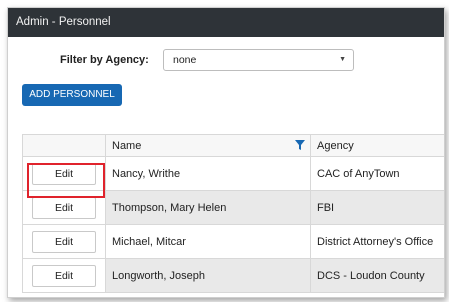 This screenshot has width=449, height=302. Describe the element at coordinates (208, 145) in the screenshot. I see `column-header-name: Name` at that location.